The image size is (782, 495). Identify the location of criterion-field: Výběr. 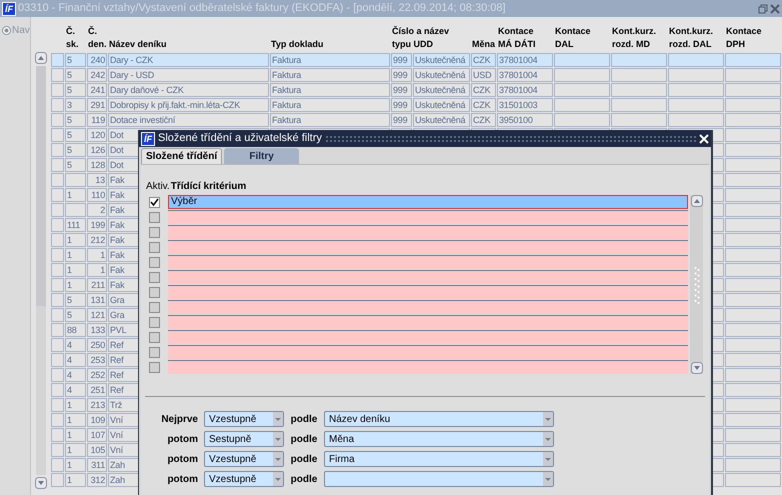
(428, 202).